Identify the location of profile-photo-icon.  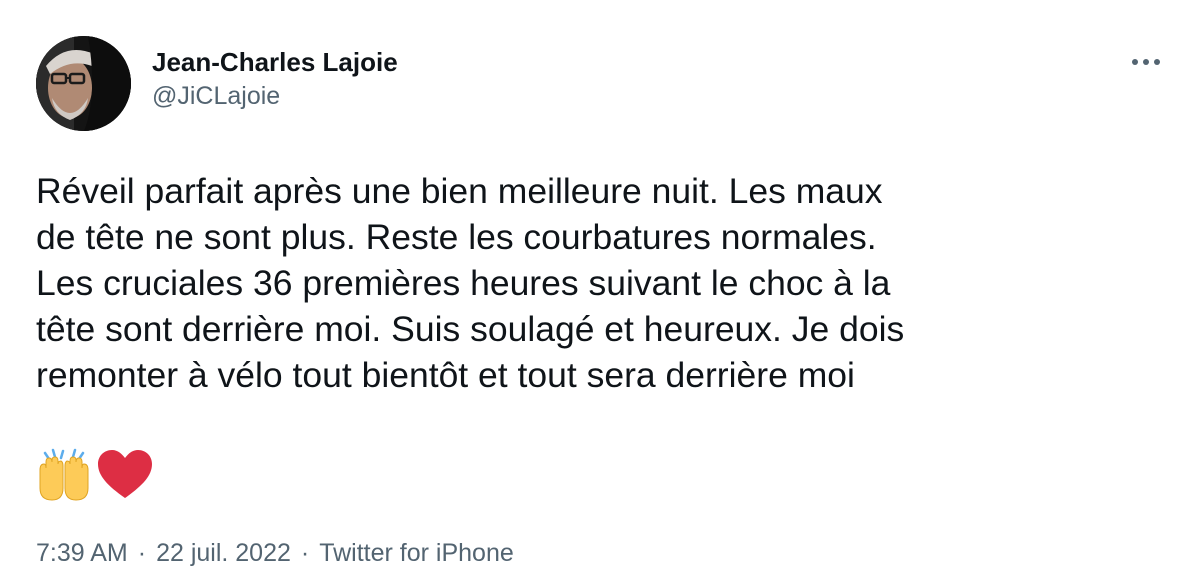
(83, 83).